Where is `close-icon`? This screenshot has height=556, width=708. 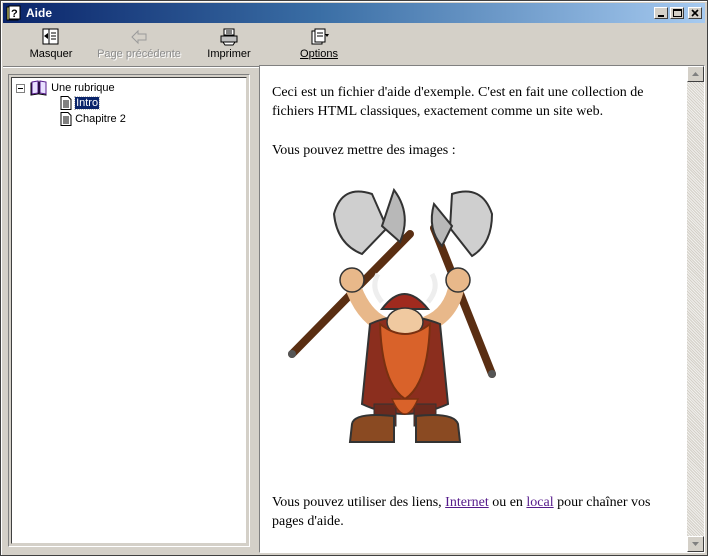
close-icon is located at coordinates (695, 13).